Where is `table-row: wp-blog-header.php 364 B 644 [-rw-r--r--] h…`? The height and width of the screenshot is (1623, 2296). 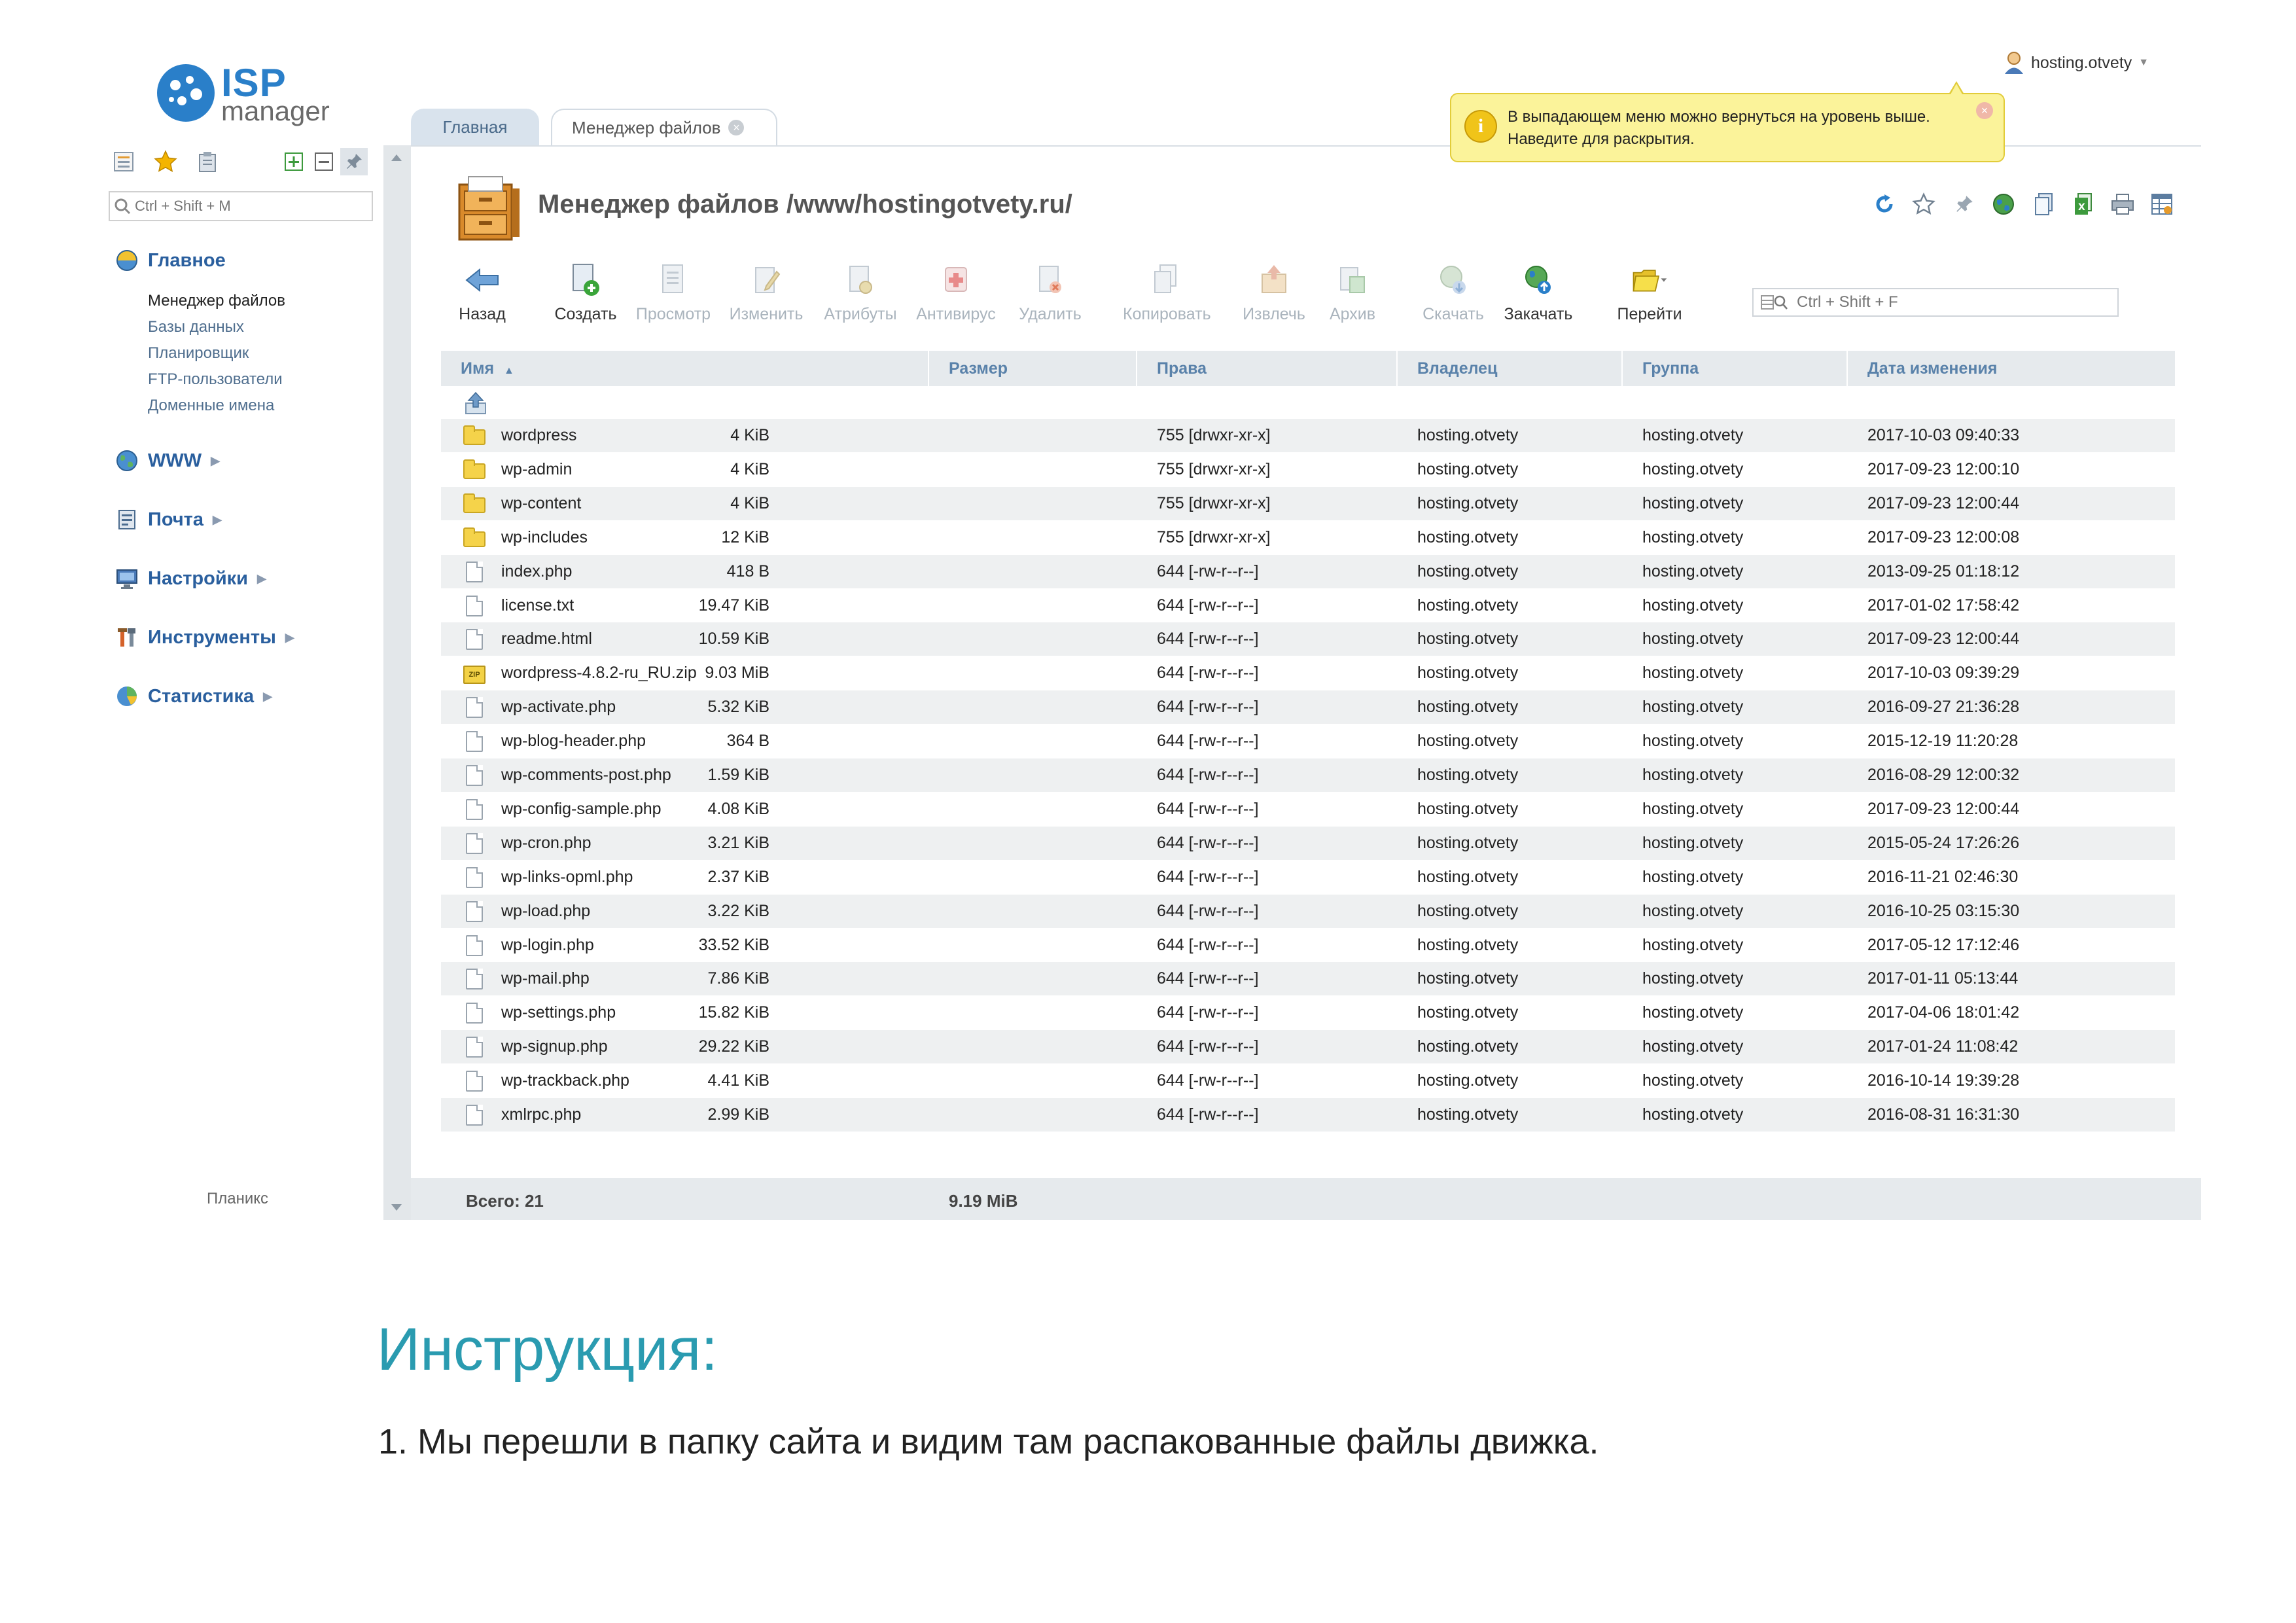 table-row: wp-blog-header.php 364 B 644 [-rw-r--r--] h… is located at coordinates (1308, 741).